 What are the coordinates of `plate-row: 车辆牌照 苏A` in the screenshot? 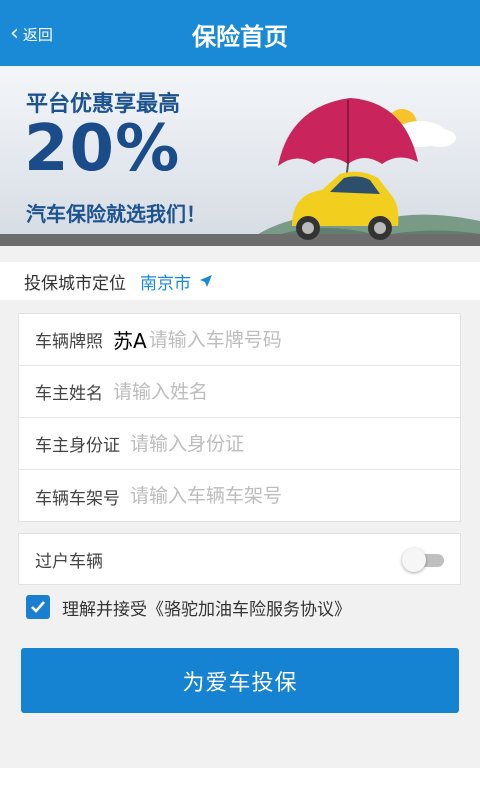 It's located at (239, 340).